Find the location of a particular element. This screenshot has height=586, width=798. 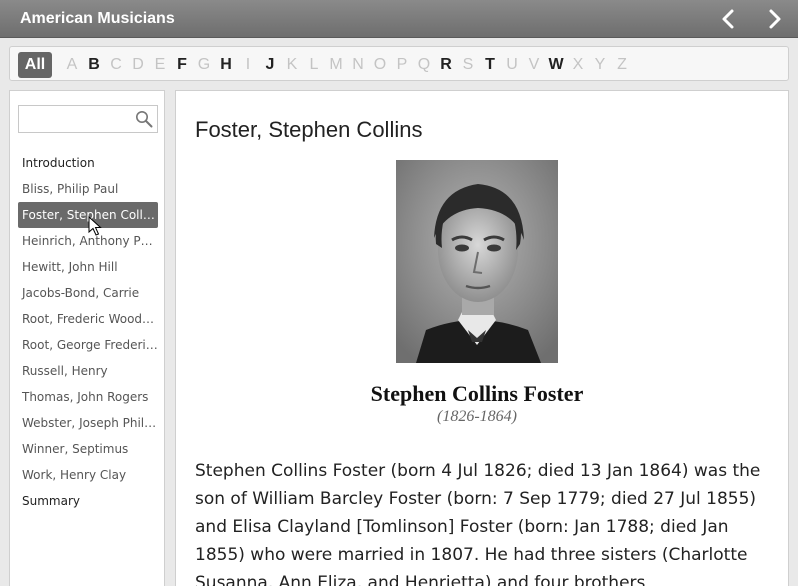

alphabet-letter-c: C is located at coordinates (116, 64).